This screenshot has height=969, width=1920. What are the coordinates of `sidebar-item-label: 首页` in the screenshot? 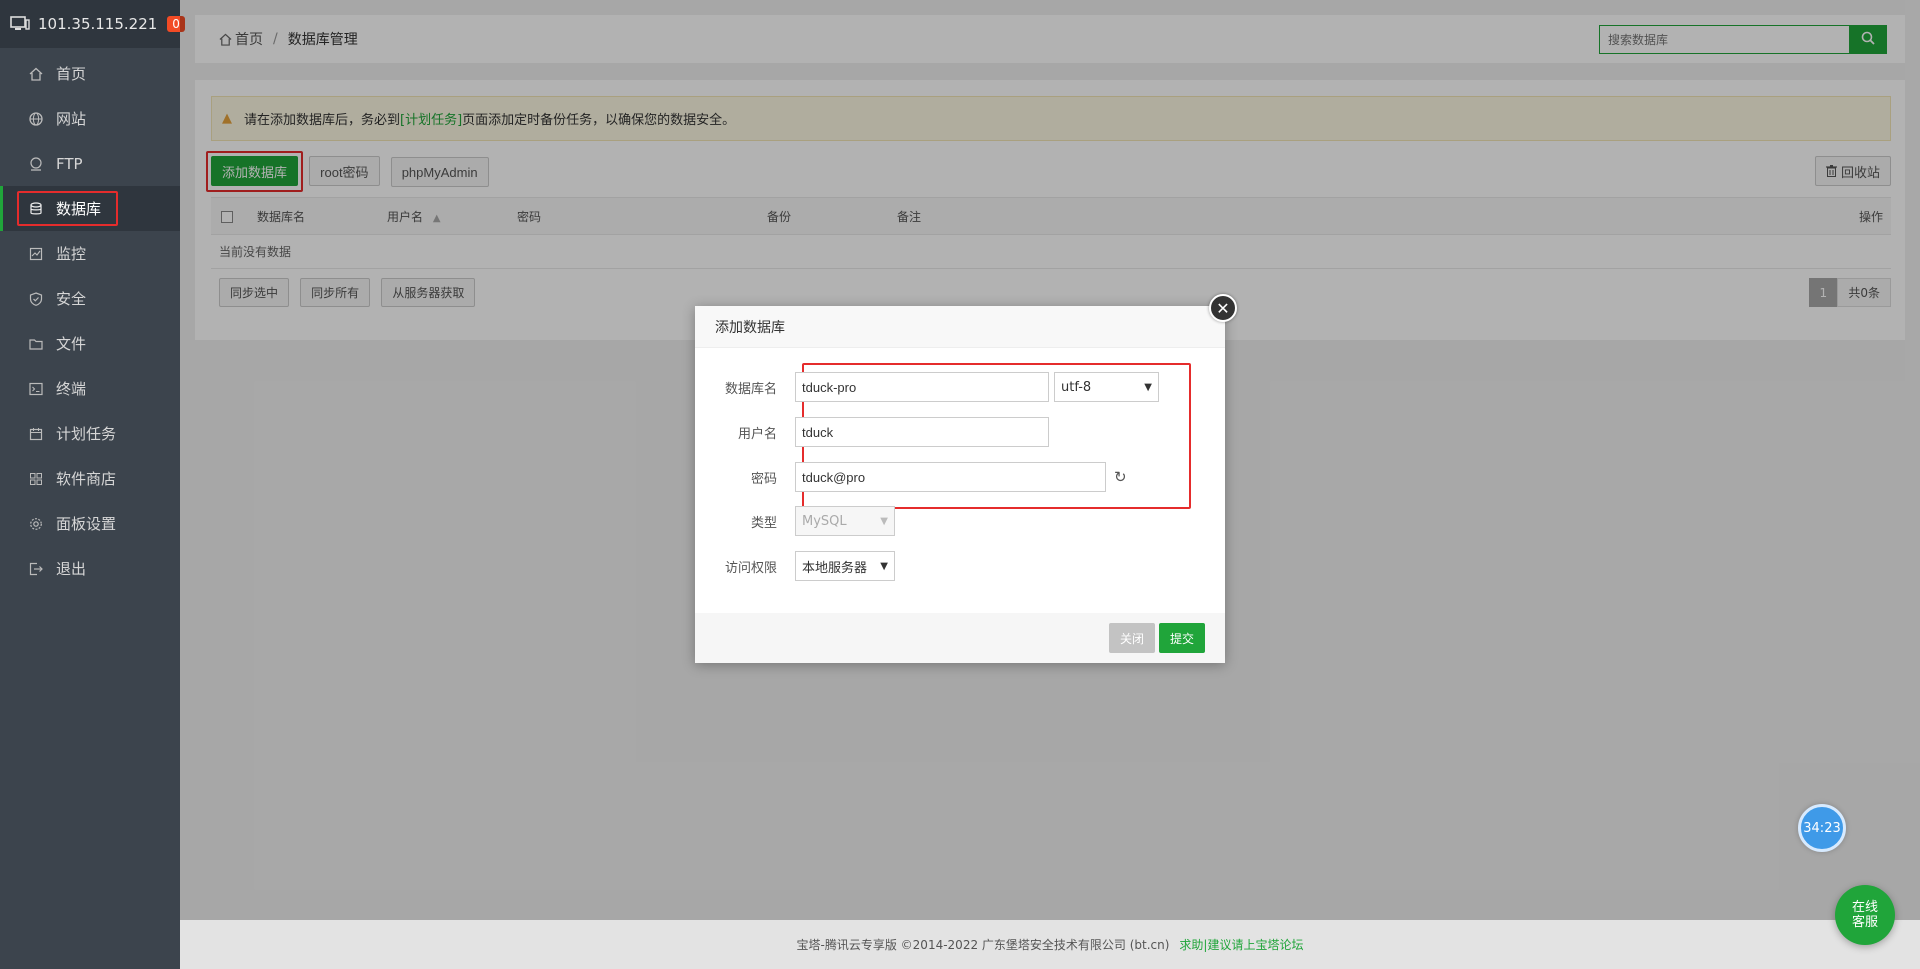 It's located at (71, 74).